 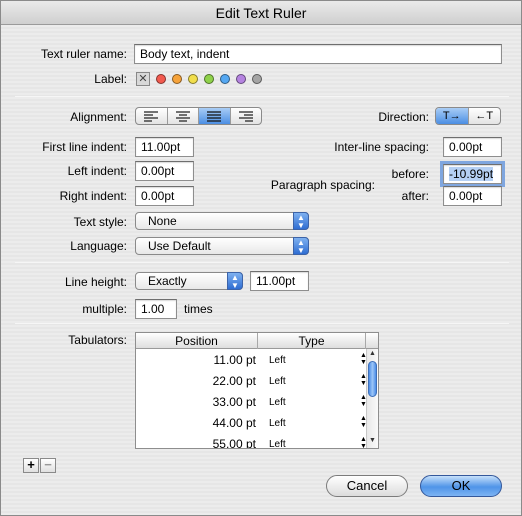 What do you see at coordinates (367, 486) in the screenshot?
I see `cancel-button: Cancel` at bounding box center [367, 486].